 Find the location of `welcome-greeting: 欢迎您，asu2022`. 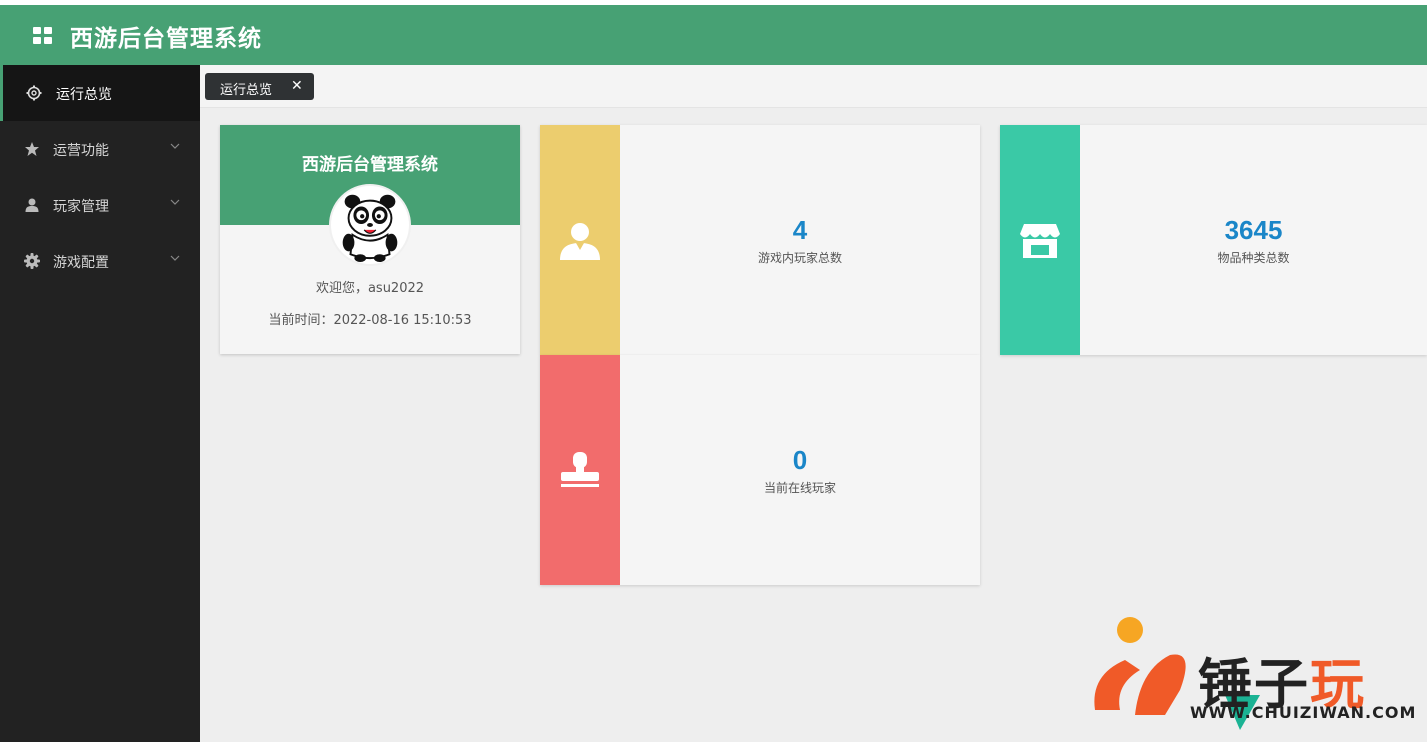

welcome-greeting: 欢迎您，asu2022 is located at coordinates (370, 288).